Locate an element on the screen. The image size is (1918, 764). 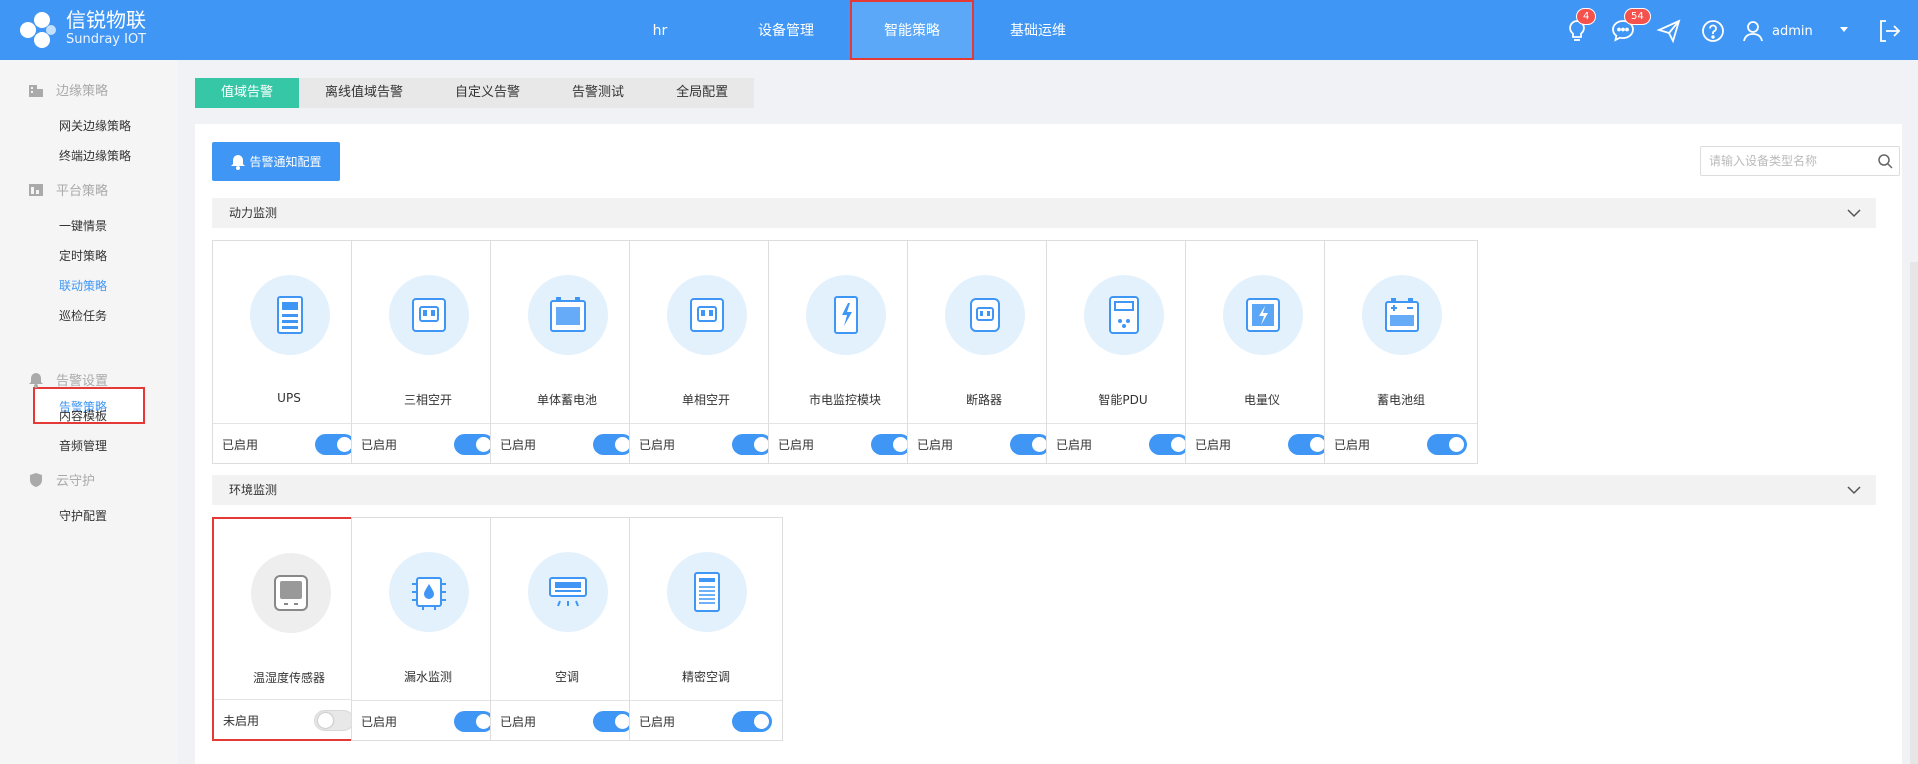
message-icon: 54 is located at coordinates (1630, 26).